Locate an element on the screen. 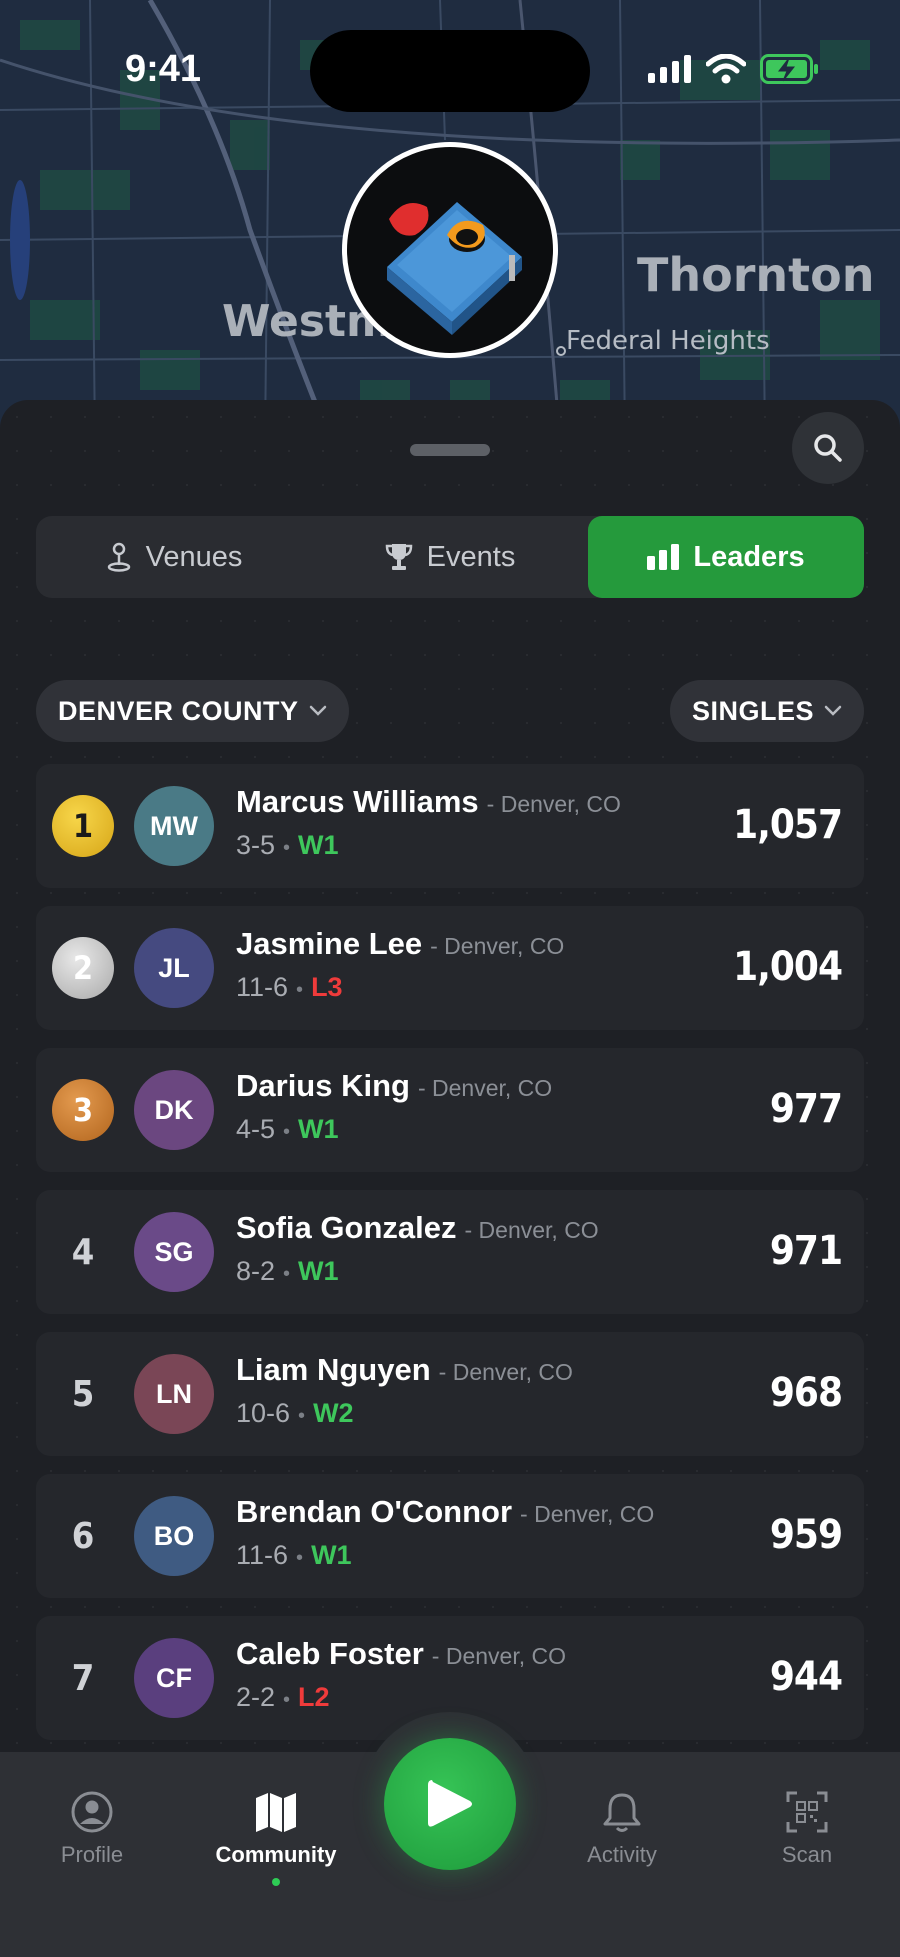  nav-profile: Profile is located at coordinates (92, 1829).